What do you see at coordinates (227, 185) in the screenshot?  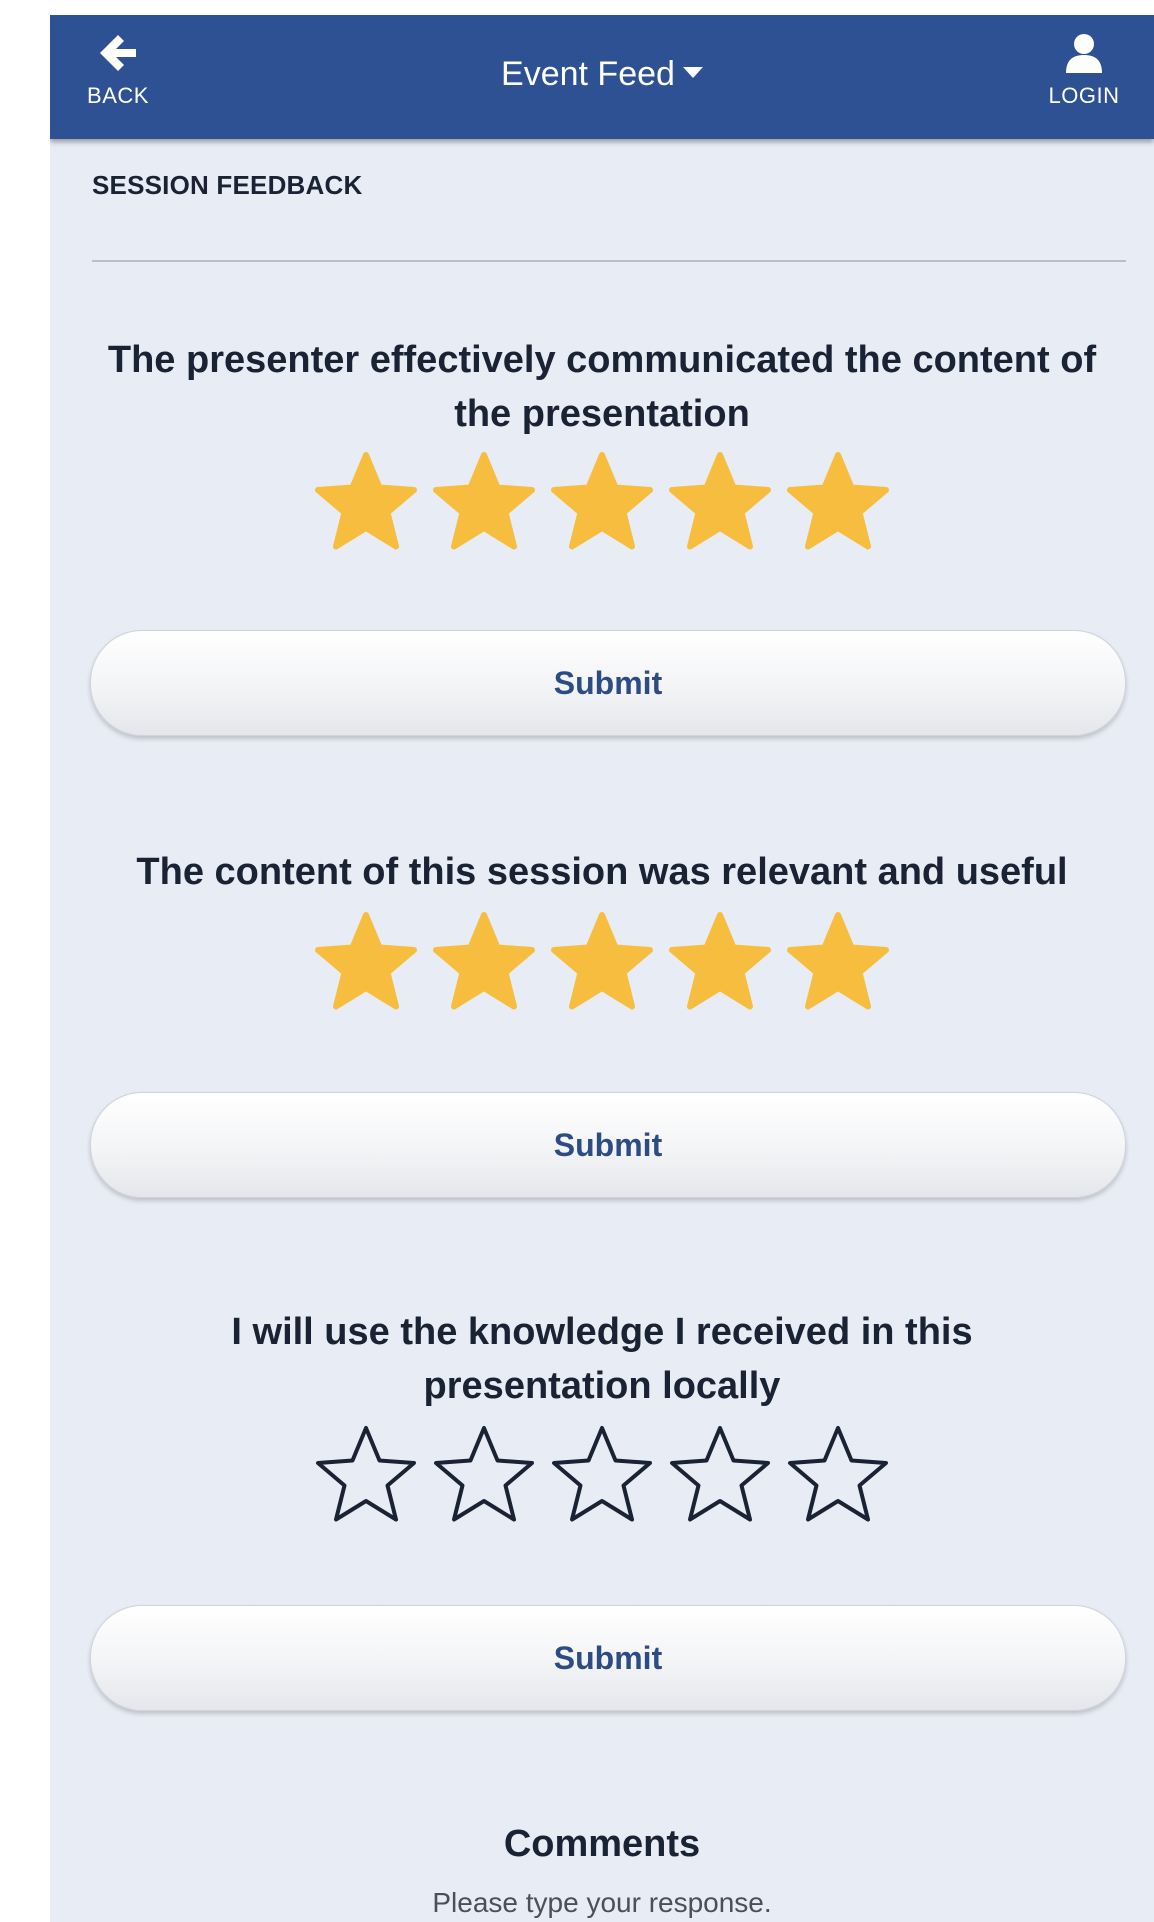 I see `section-title: SESSION FEEDBACK` at bounding box center [227, 185].